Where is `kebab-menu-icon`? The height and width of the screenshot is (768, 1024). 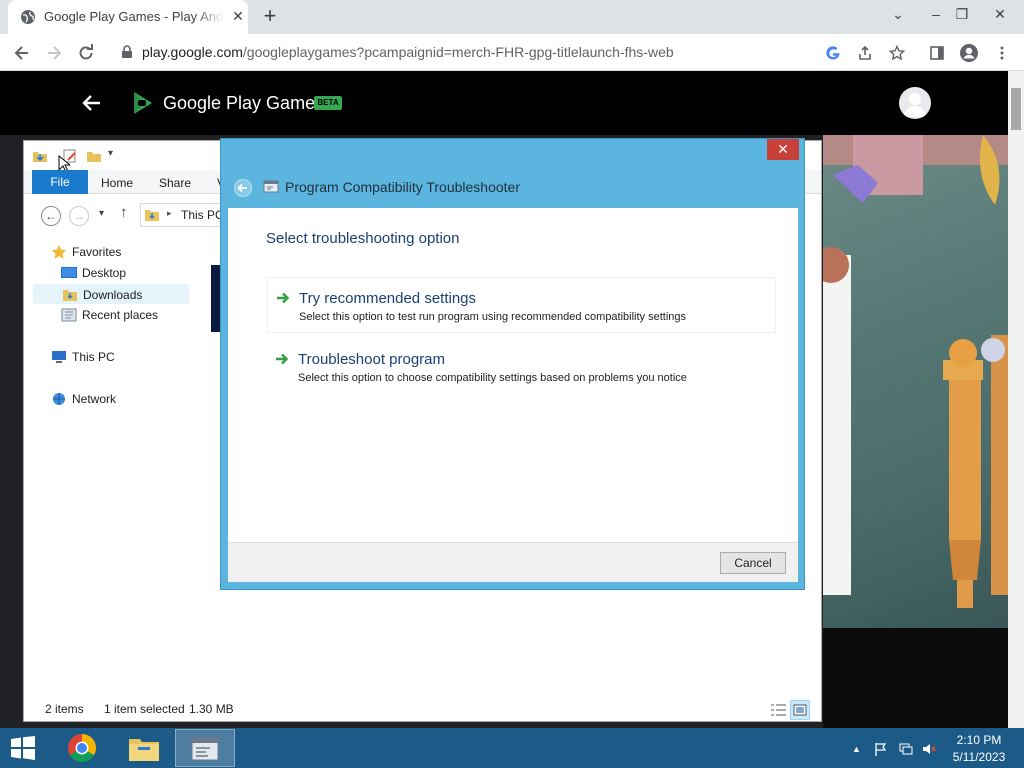 kebab-menu-icon is located at coordinates (1002, 53).